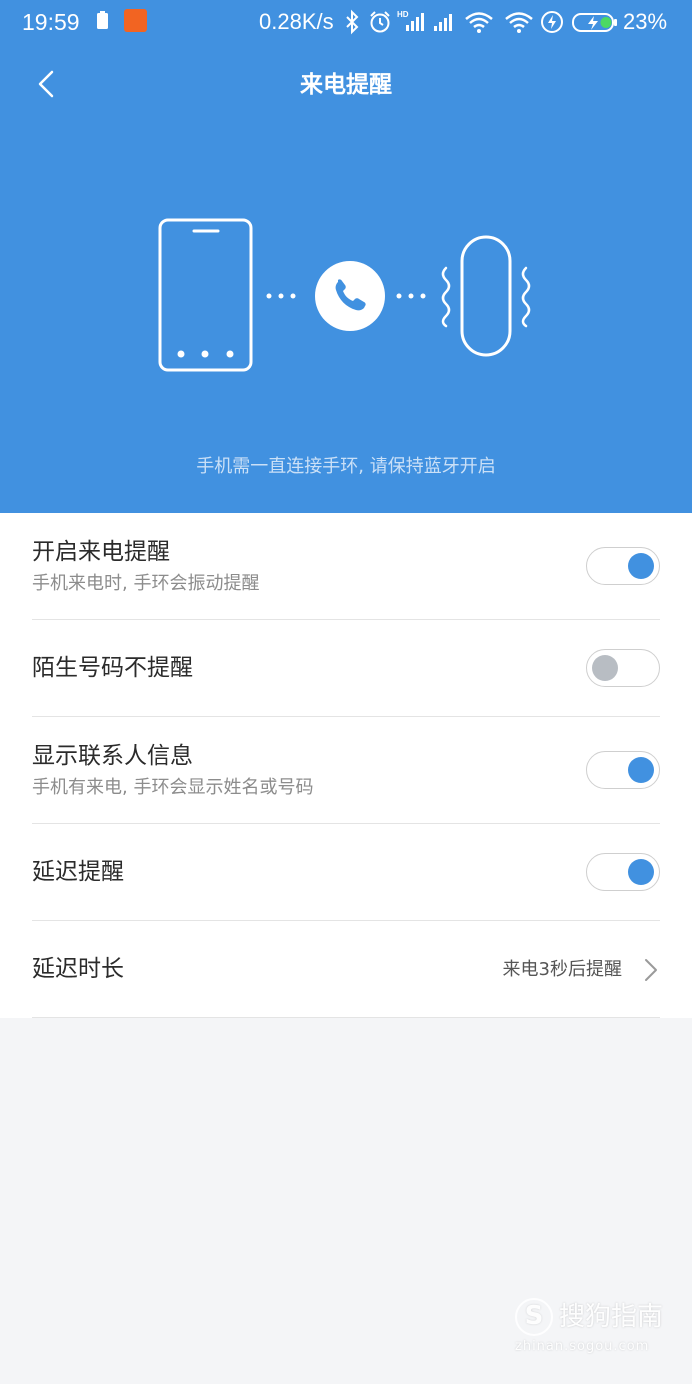 The image size is (692, 1384). I want to click on setting-title: 显示联系人信息, so click(112, 756).